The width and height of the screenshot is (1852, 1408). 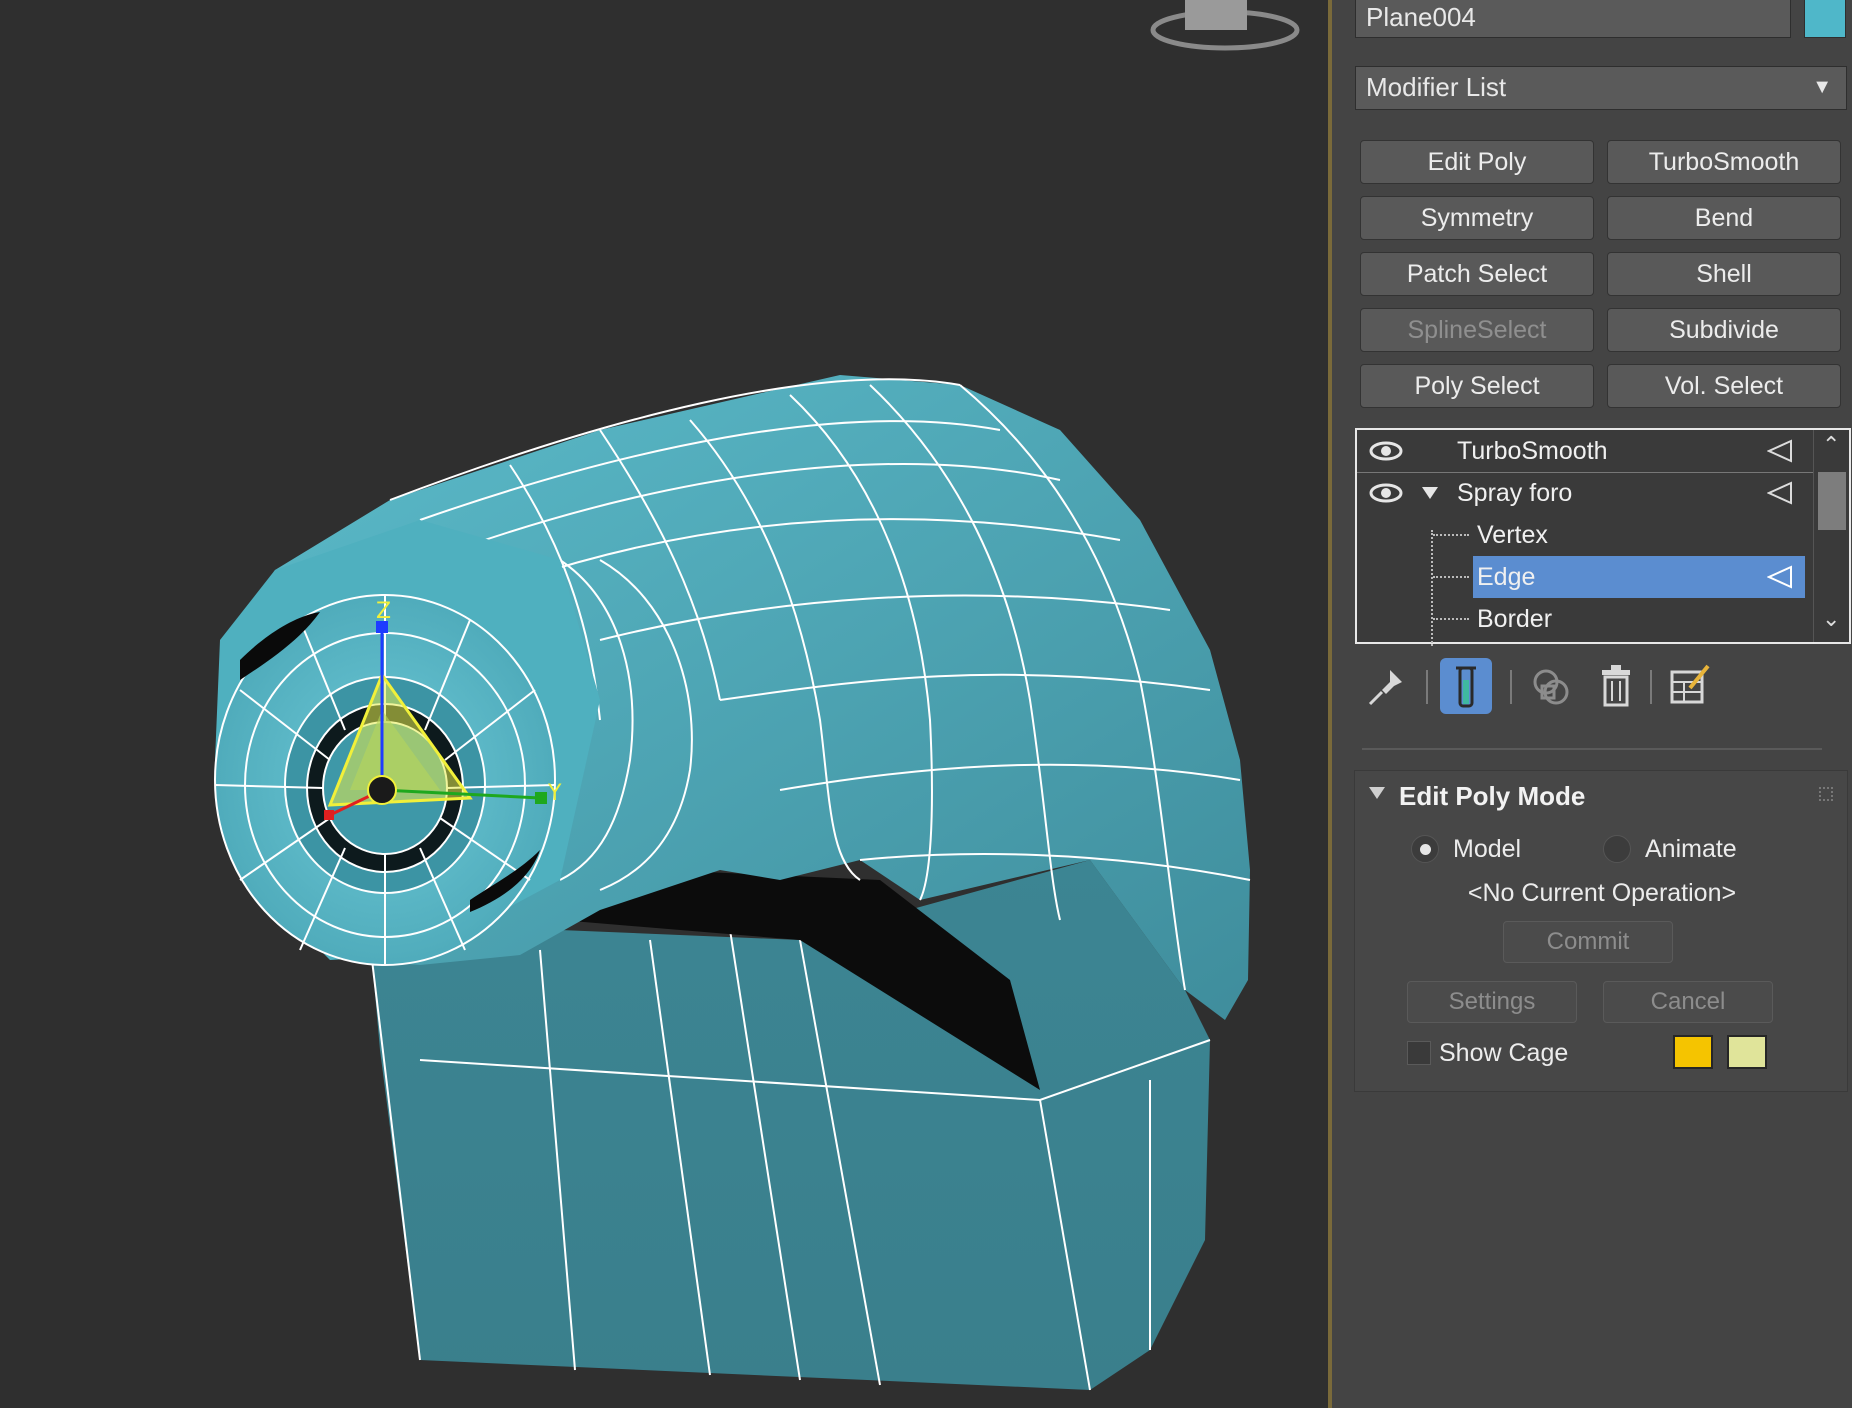 What do you see at coordinates (1425, 849) in the screenshot?
I see `model-radio` at bounding box center [1425, 849].